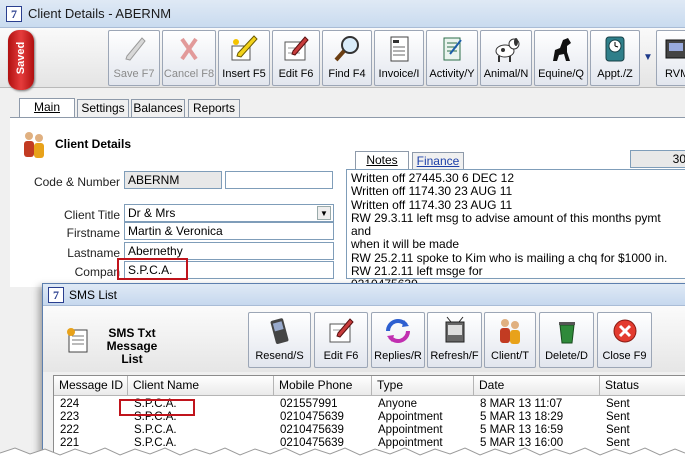 This screenshot has width=685, height=461. I want to click on edit-button: Edit F6, so click(296, 58).